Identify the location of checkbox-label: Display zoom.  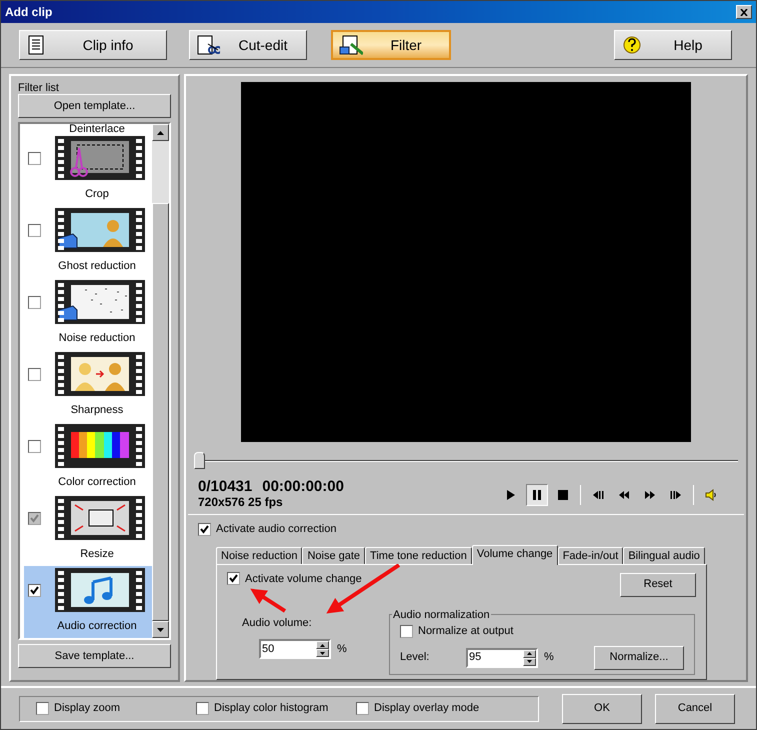
(87, 708).